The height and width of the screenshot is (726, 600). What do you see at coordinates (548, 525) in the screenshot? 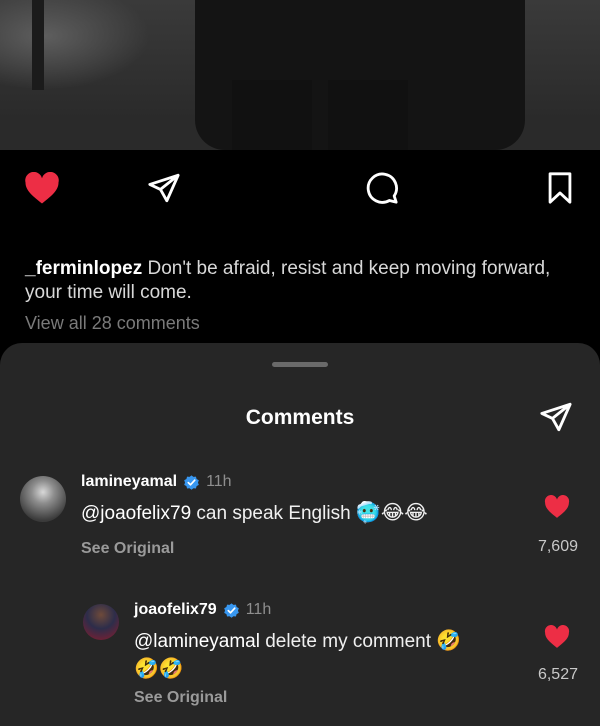
I see `comment-like: 7,609` at bounding box center [548, 525].